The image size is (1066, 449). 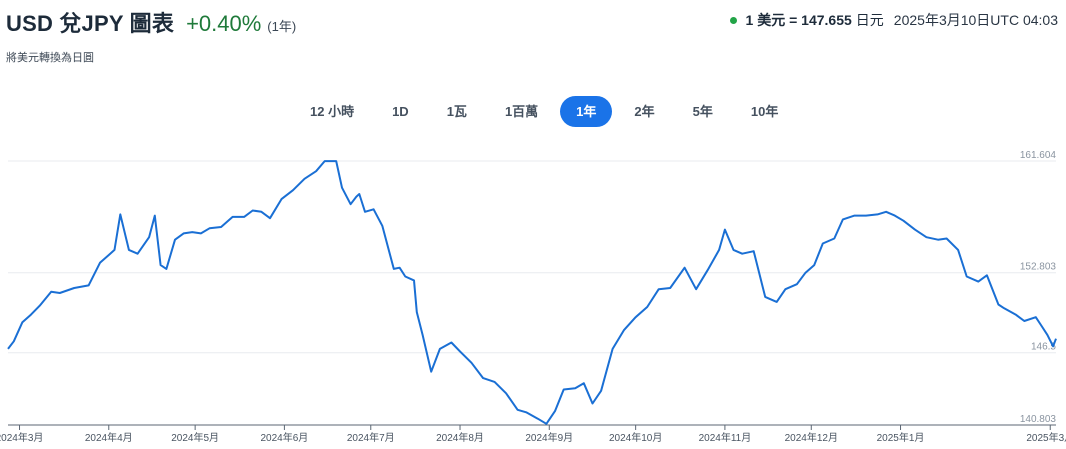 What do you see at coordinates (901, 437) in the screenshot?
I see `x-tick-label: 2025年1月` at bounding box center [901, 437].